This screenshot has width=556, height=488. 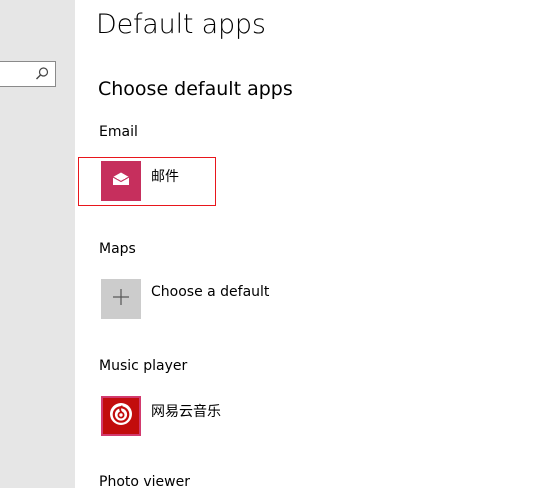 I want to click on maps-app-name: Choose a default, so click(x=210, y=292).